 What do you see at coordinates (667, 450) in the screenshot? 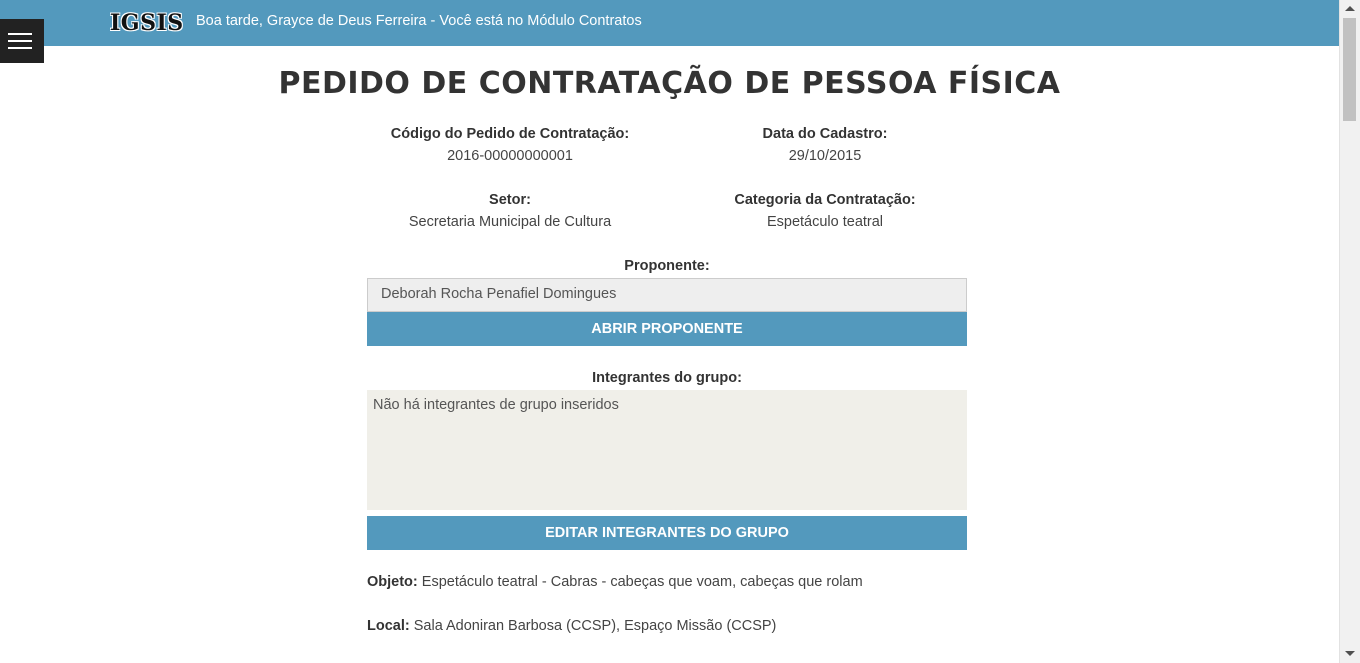
I see `integrantes-textarea: Não há integrantes de grupo inseridos` at bounding box center [667, 450].